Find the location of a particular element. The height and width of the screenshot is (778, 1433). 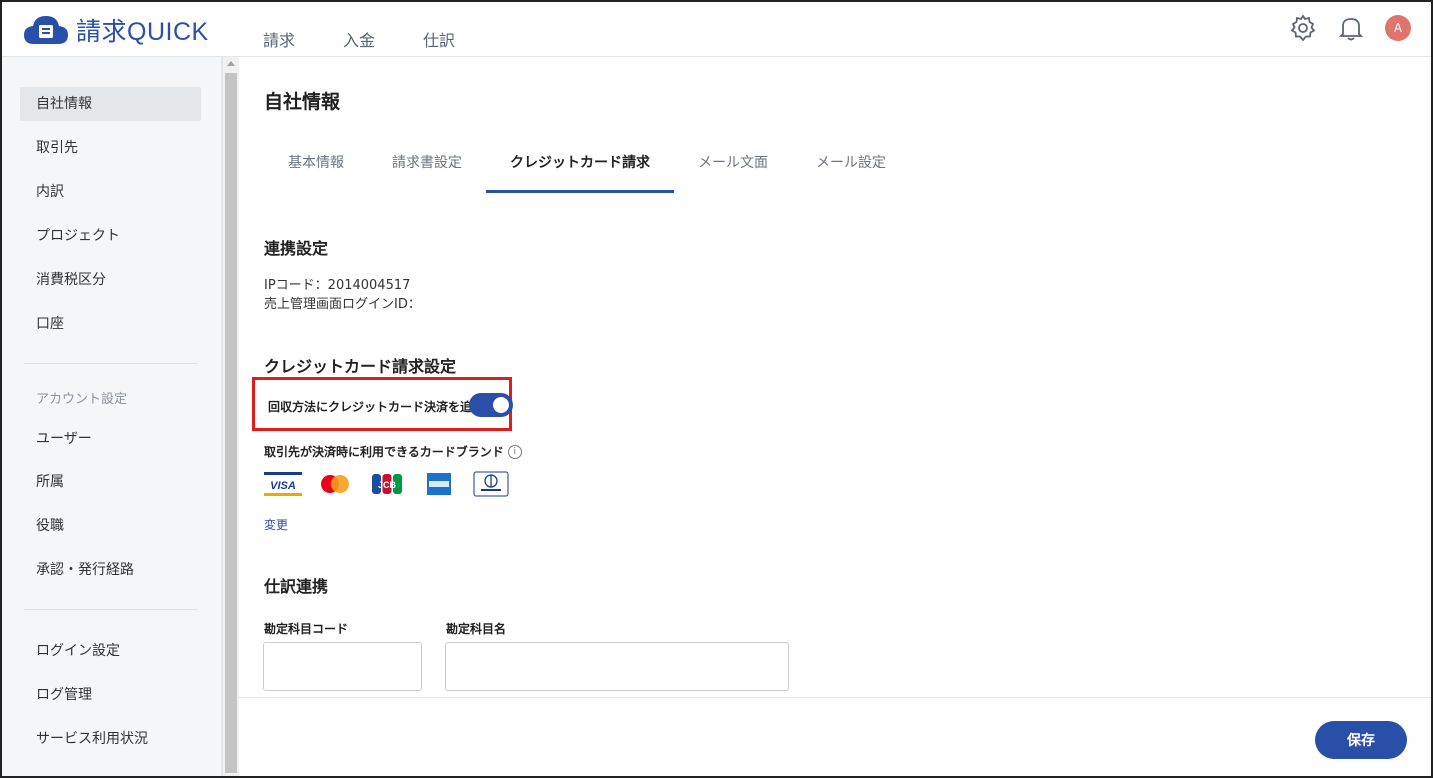

sidebar-item-clients: 取引先 is located at coordinates (110, 148).